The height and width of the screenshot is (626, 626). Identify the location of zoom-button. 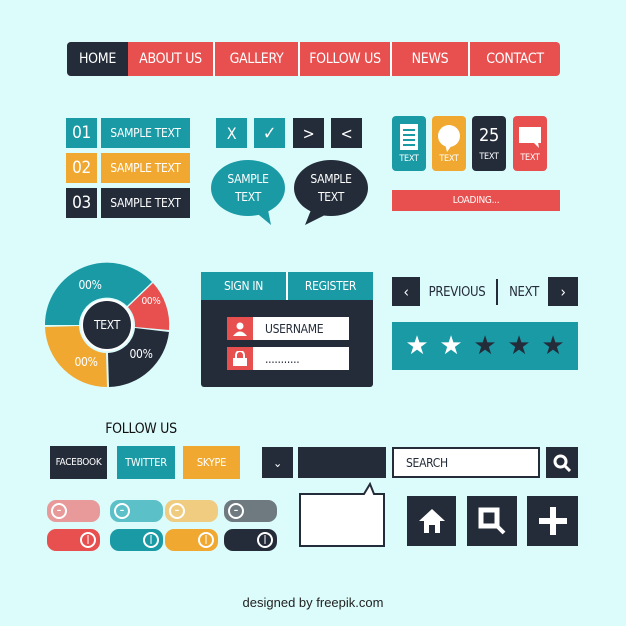
(492, 521).